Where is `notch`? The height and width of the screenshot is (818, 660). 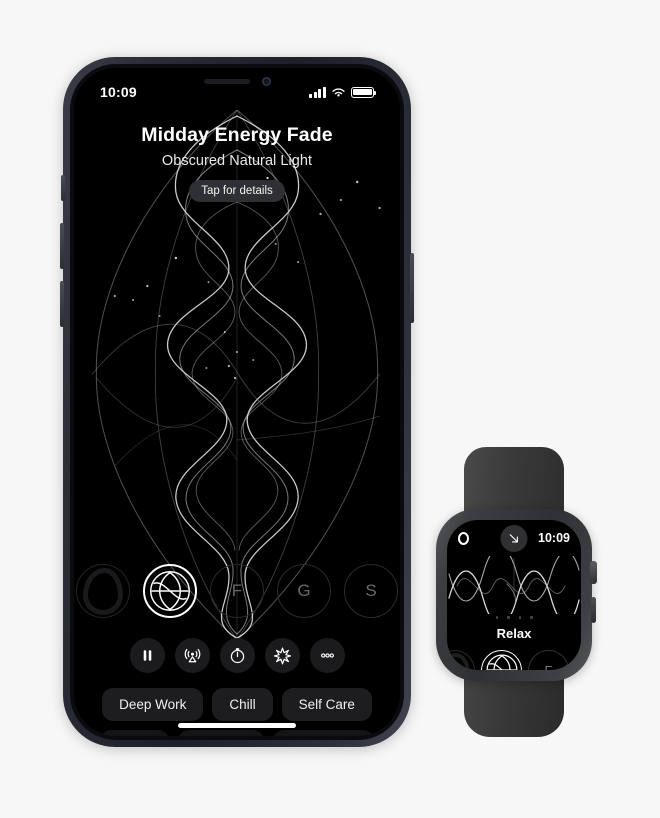
notch is located at coordinates (237, 81).